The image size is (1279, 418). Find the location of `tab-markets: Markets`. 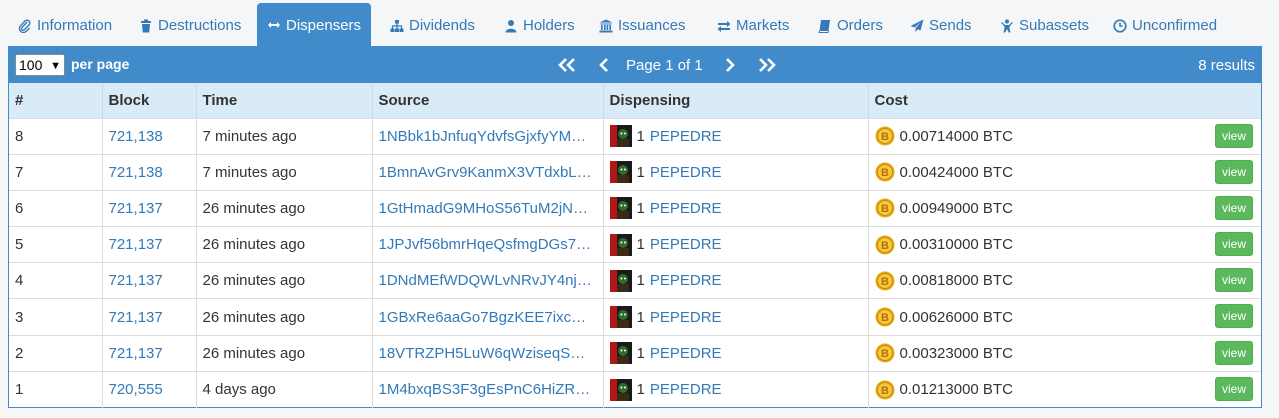

tab-markets: Markets is located at coordinates (753, 25).